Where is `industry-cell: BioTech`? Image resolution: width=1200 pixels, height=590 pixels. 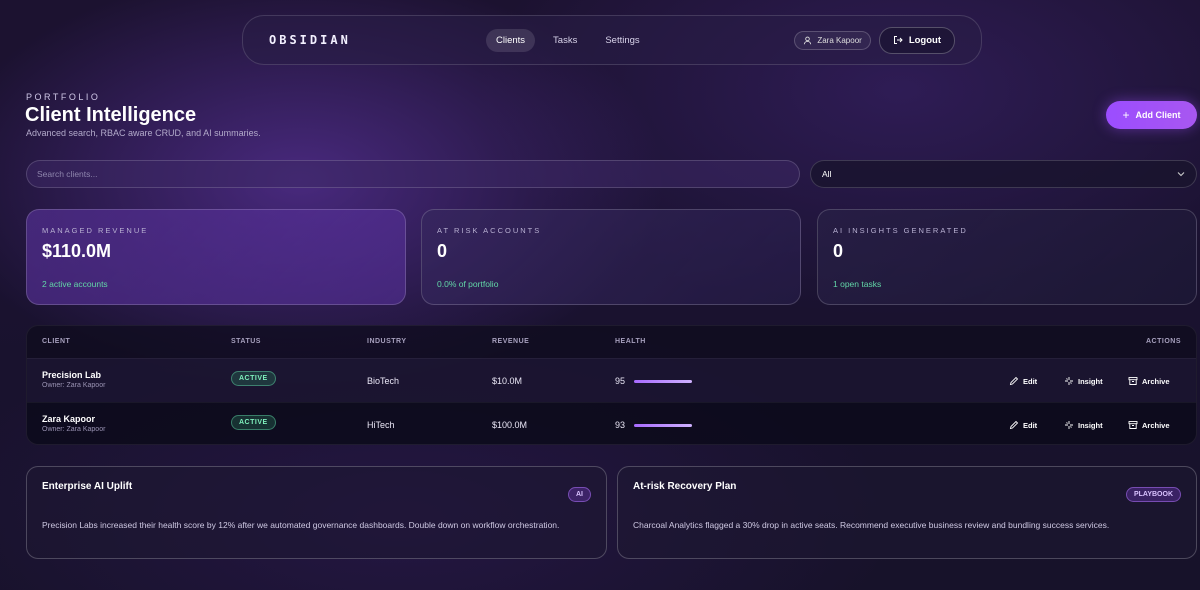
industry-cell: BioTech is located at coordinates (383, 381).